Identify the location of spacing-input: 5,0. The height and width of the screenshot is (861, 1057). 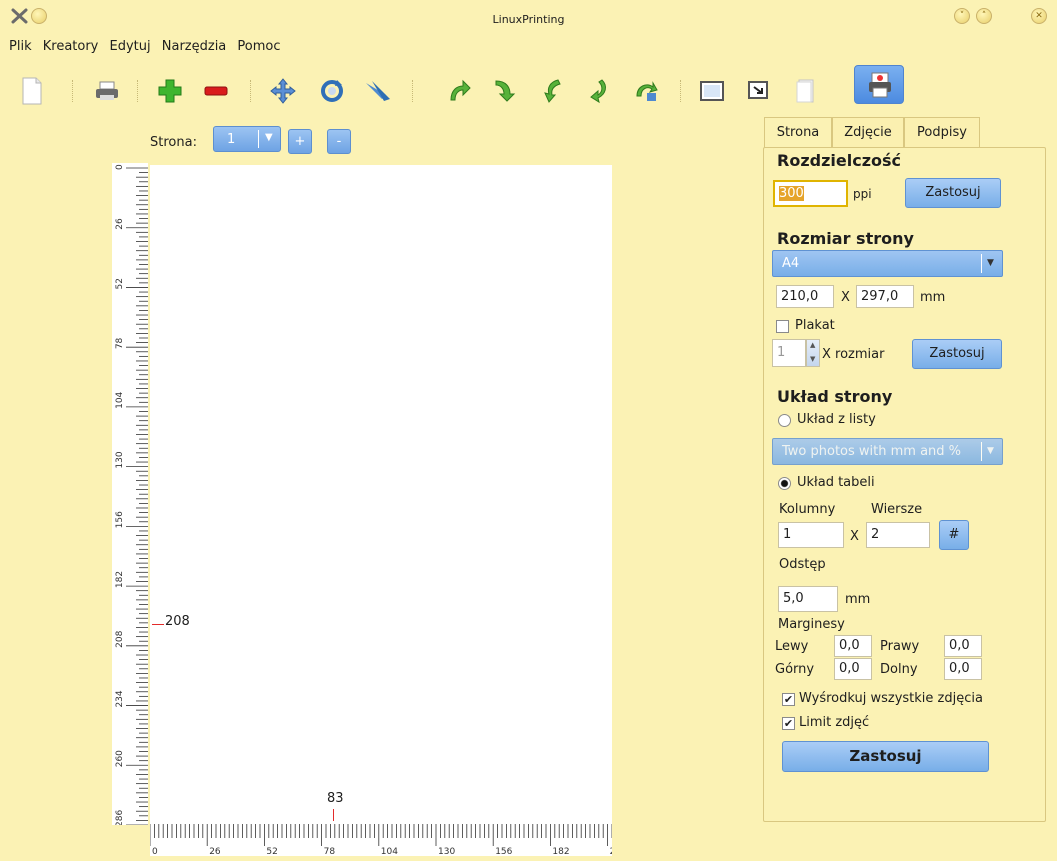
(808, 599).